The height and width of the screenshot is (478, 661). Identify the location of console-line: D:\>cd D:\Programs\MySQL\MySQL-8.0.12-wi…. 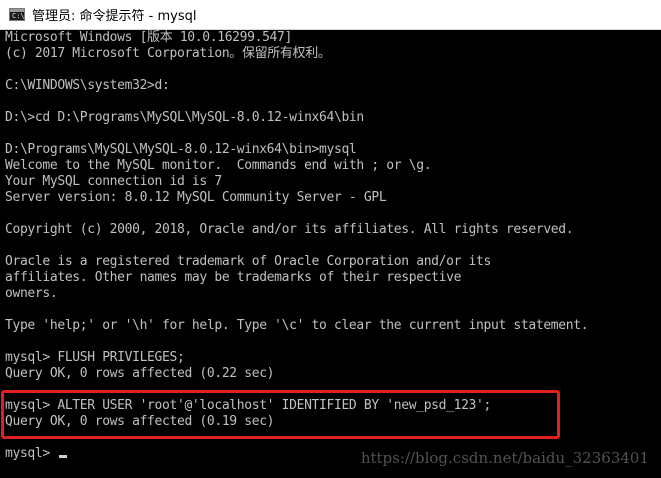
(184, 117).